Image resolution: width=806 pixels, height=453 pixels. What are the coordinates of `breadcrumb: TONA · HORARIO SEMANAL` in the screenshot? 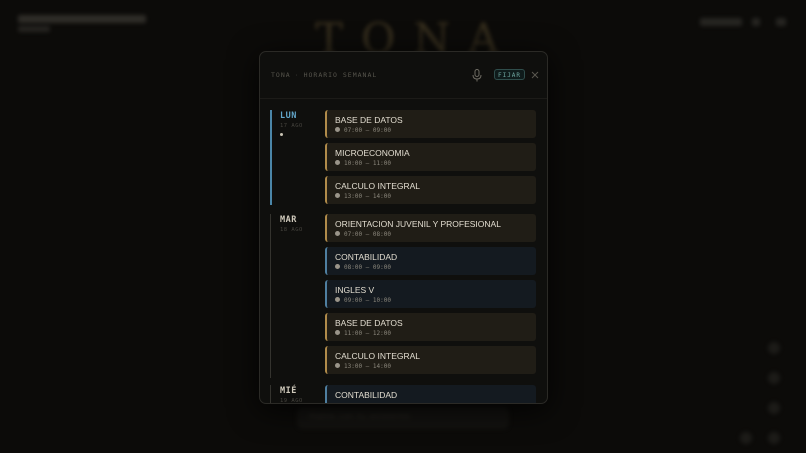 It's located at (324, 75).